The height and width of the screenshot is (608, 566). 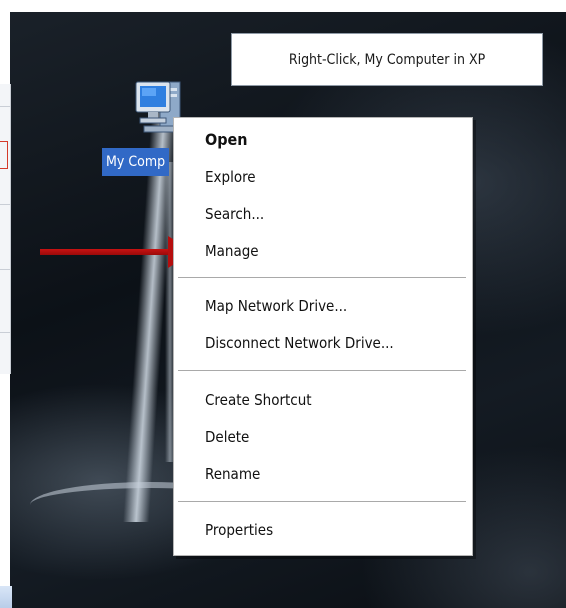 What do you see at coordinates (232, 251) in the screenshot?
I see `menu-item-manage: Manage` at bounding box center [232, 251].